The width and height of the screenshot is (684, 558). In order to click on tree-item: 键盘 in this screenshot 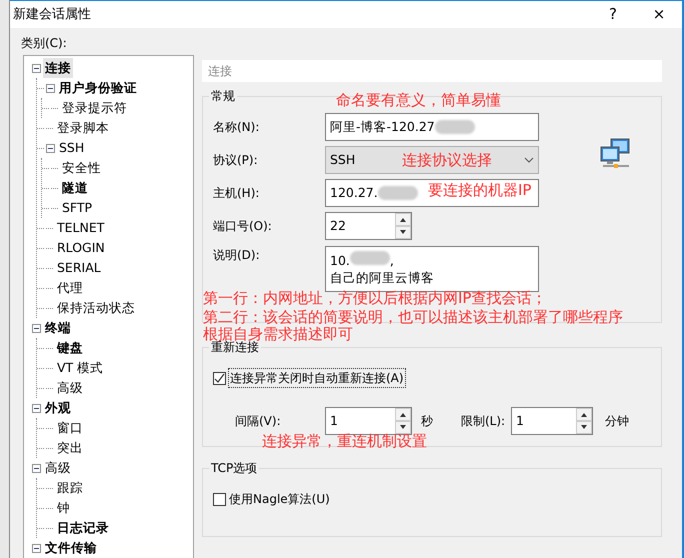, I will do `click(70, 348)`.